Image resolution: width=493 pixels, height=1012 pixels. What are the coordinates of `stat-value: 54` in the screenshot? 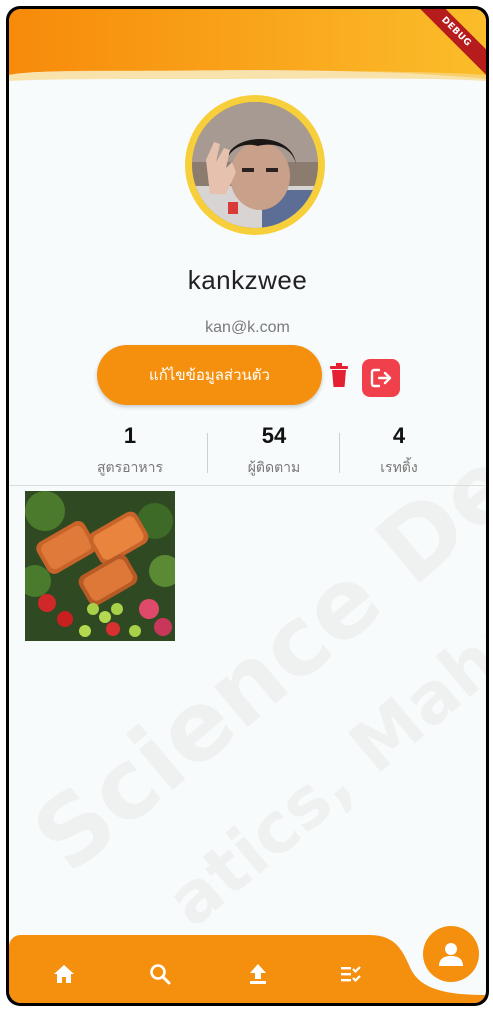 It's located at (274, 435).